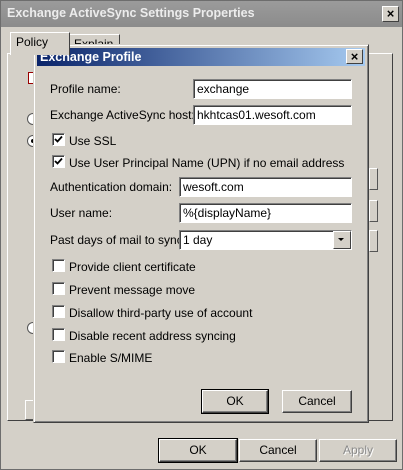 The width and height of the screenshot is (403, 470). What do you see at coordinates (317, 401) in the screenshot?
I see `dialog-cancel-button: Cancel` at bounding box center [317, 401].